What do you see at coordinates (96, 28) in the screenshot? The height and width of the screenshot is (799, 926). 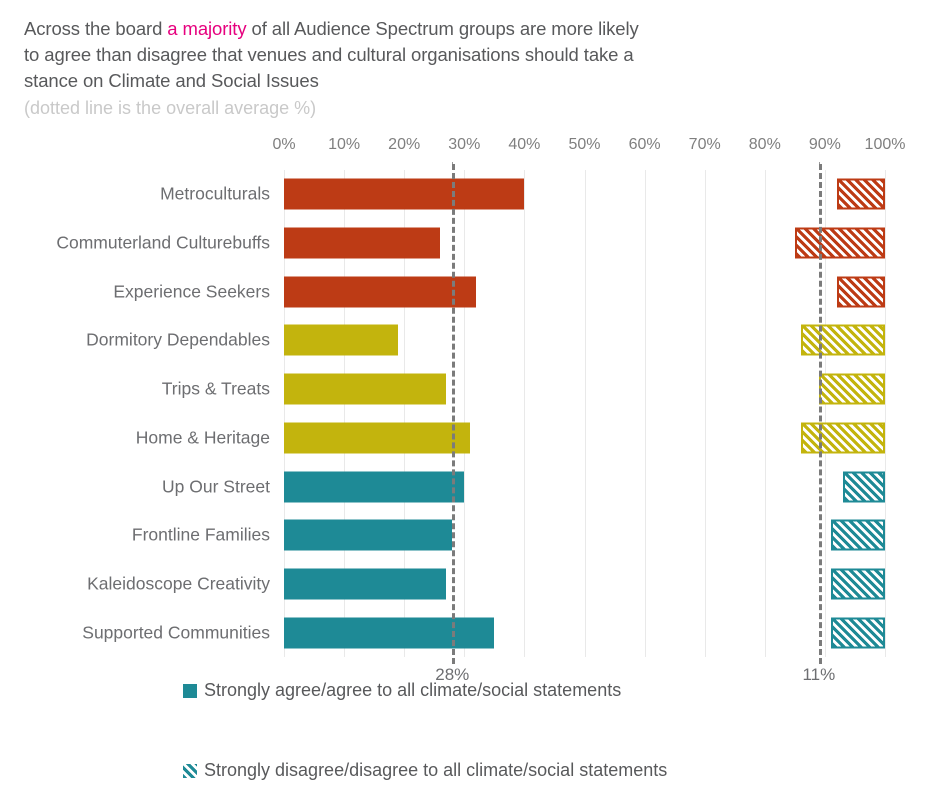 I see `title-line-1-pre: Across the board` at bounding box center [96, 28].